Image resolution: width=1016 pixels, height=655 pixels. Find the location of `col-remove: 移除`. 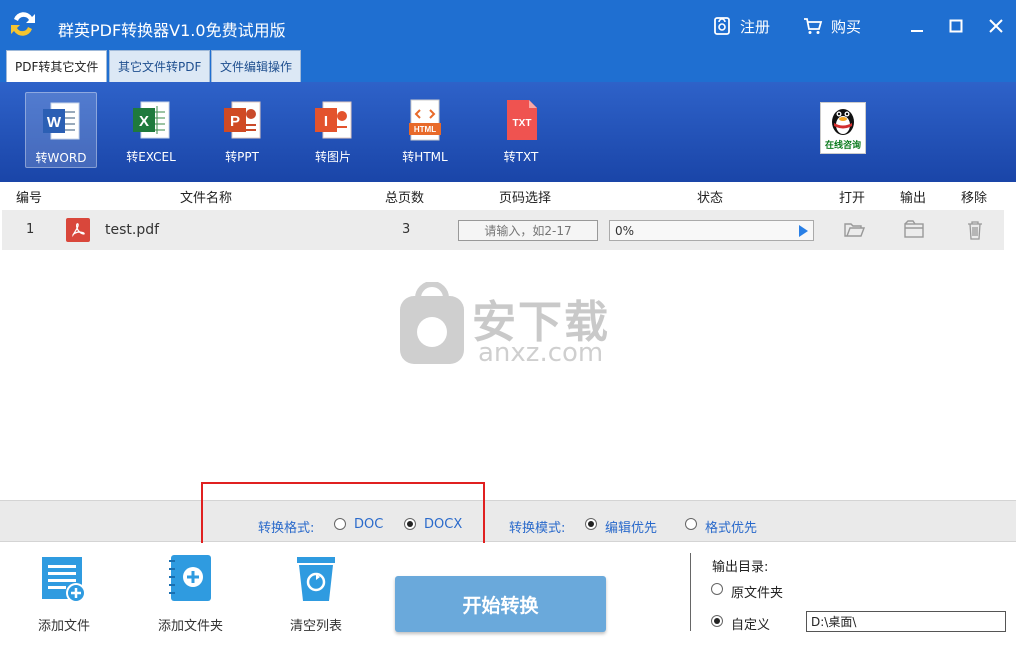

col-remove: 移除 is located at coordinates (974, 198).